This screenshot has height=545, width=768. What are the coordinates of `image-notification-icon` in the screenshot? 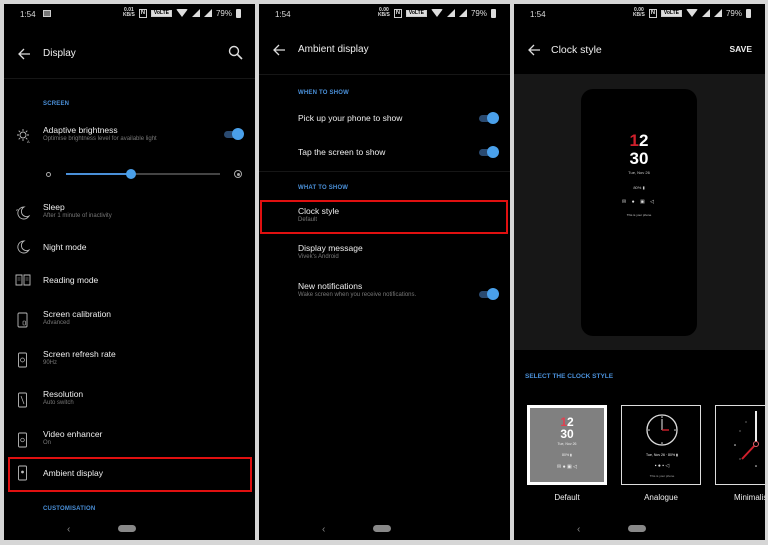 It's located at (47, 13).